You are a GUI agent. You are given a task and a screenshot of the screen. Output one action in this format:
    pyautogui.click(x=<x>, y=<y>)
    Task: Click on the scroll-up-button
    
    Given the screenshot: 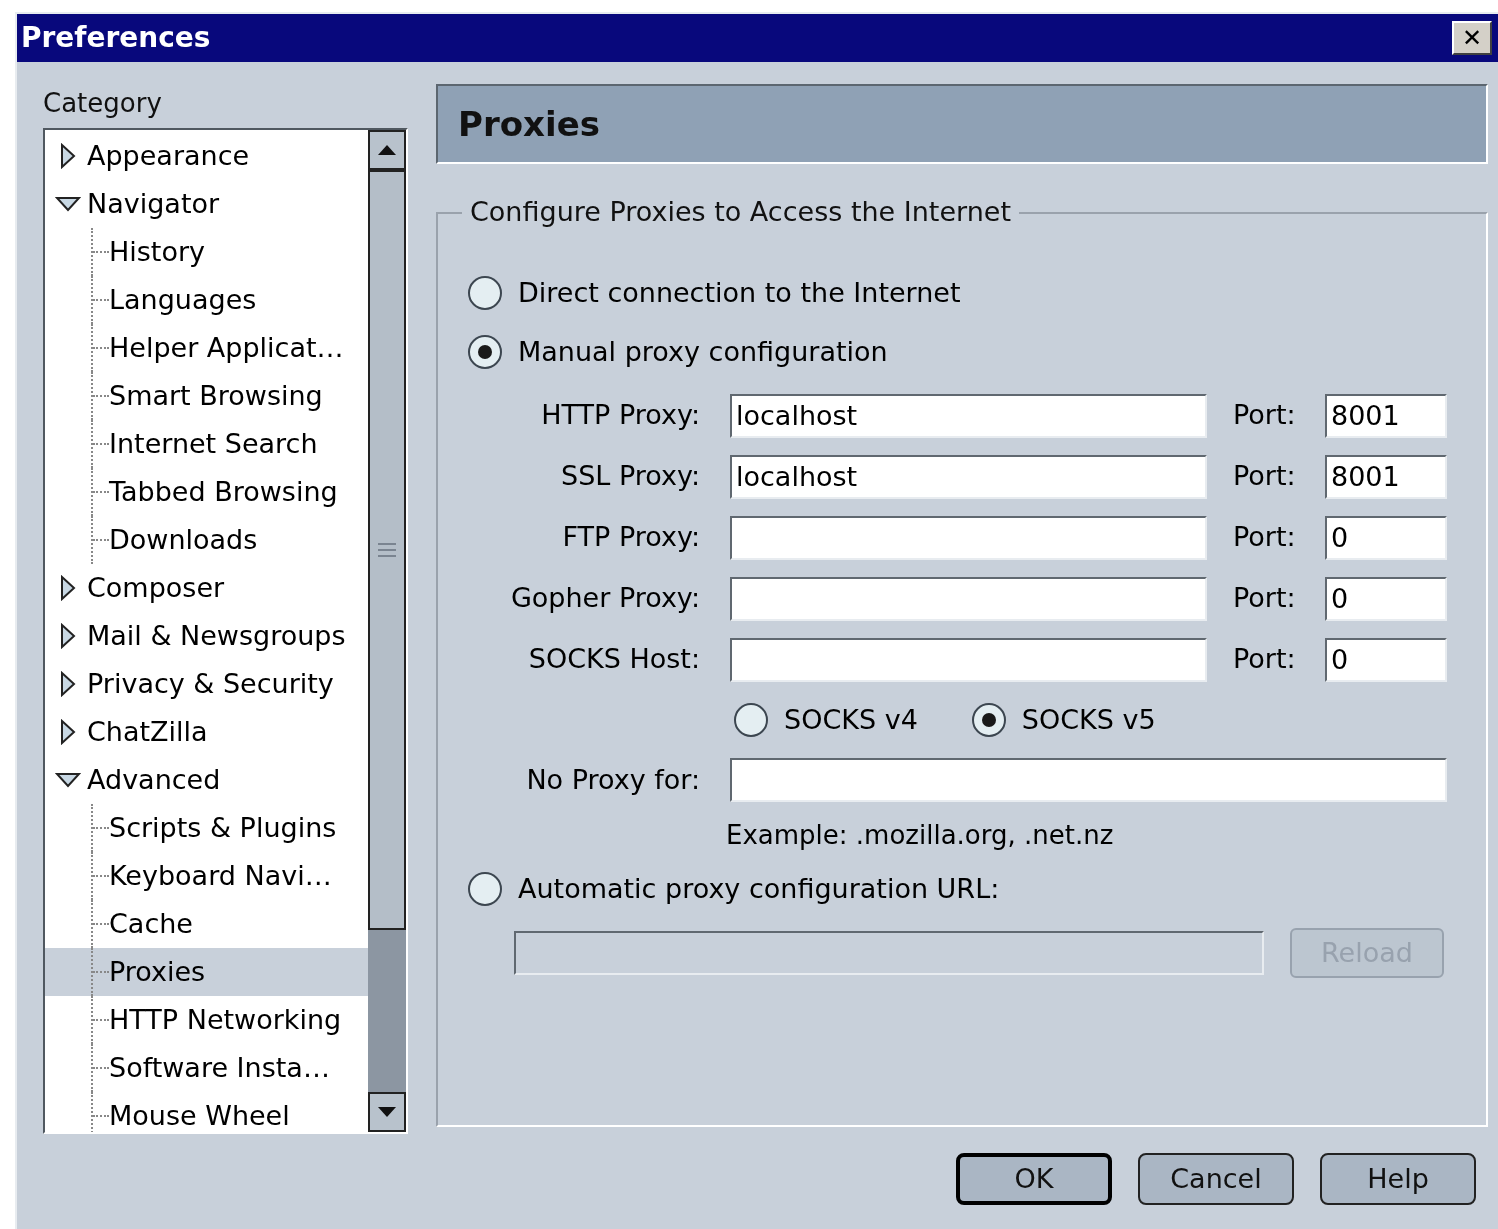 What is the action you would take?
    pyautogui.click(x=387, y=150)
    